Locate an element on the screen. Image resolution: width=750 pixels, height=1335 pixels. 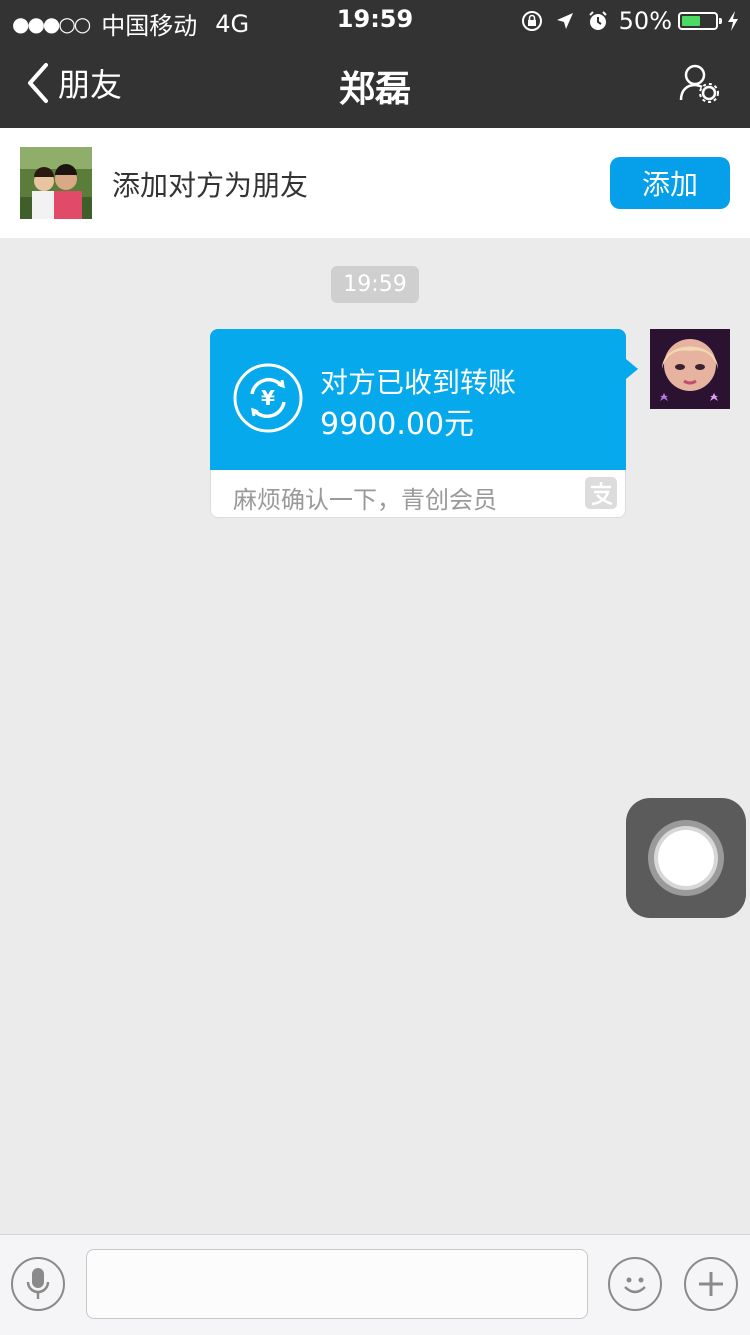
smiley-icon is located at coordinates (635, 1285).